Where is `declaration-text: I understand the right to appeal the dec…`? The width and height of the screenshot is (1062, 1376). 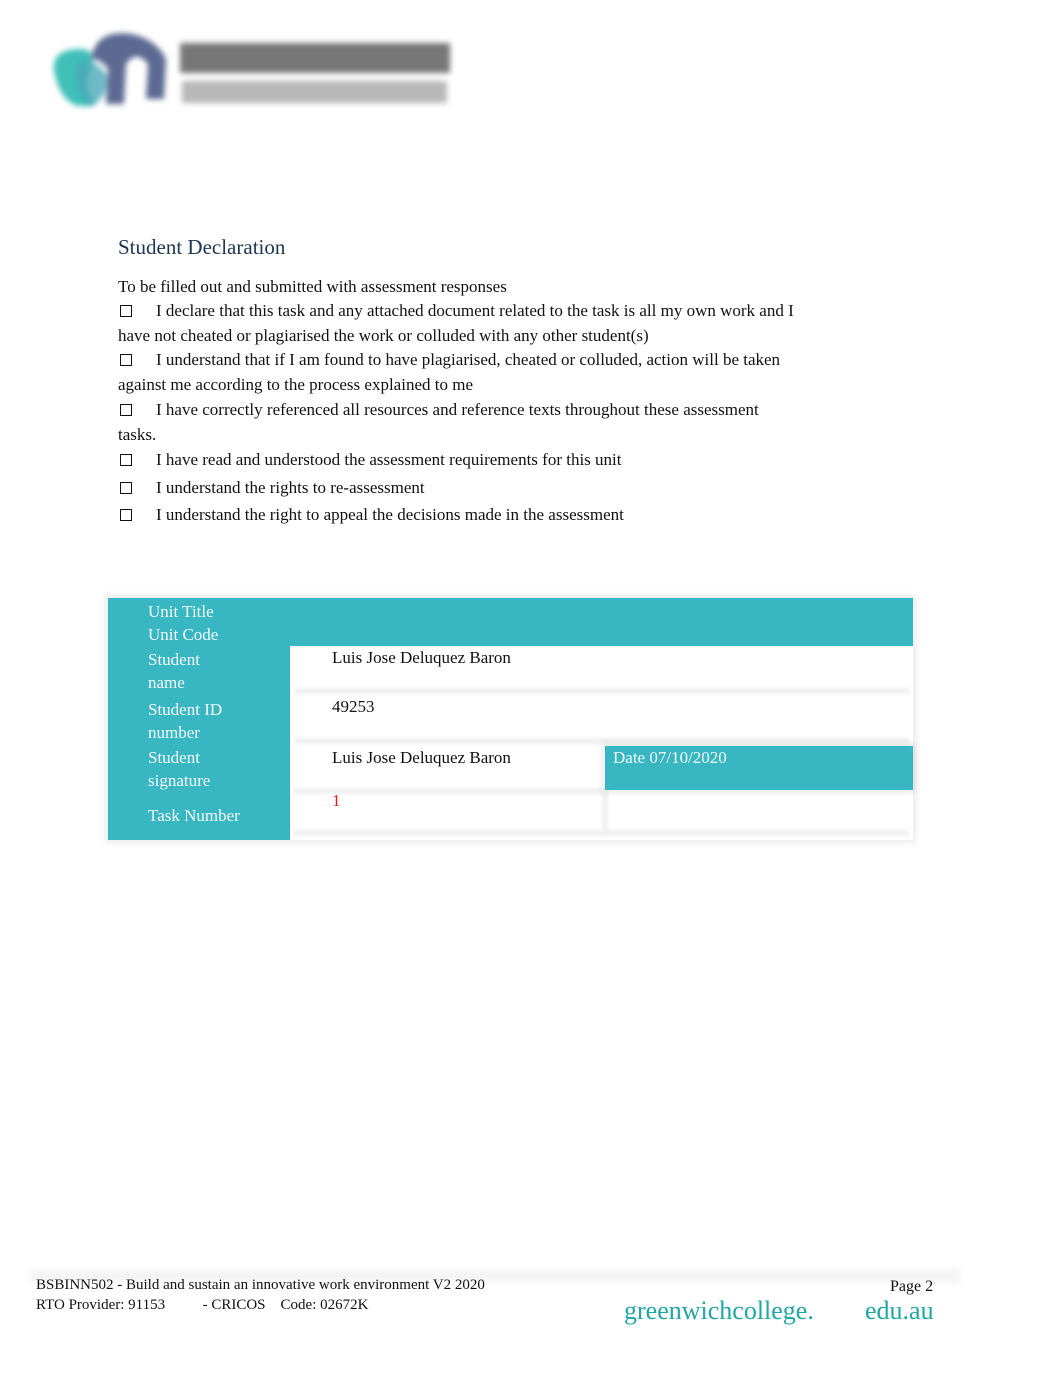
declaration-text: I understand the right to appeal the dec… is located at coordinates (390, 514).